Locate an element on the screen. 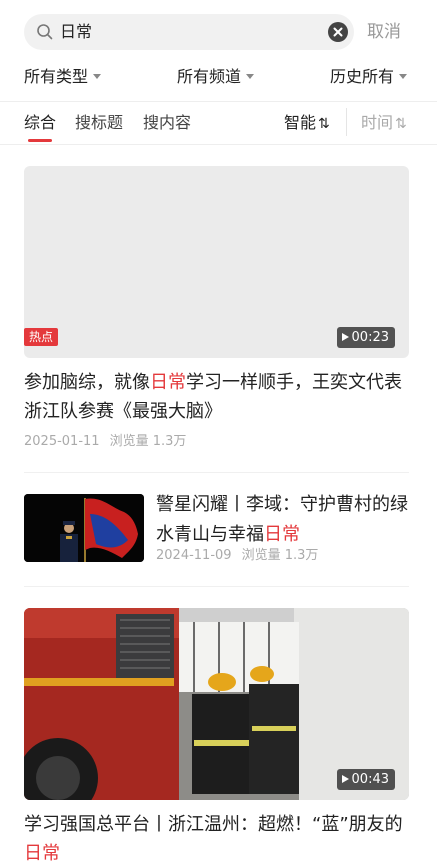 This screenshot has width=437, height=863. title-text: 学习强国总平台丨浙江温州：超燃！“蓝”朋友的 is located at coordinates (213, 824).